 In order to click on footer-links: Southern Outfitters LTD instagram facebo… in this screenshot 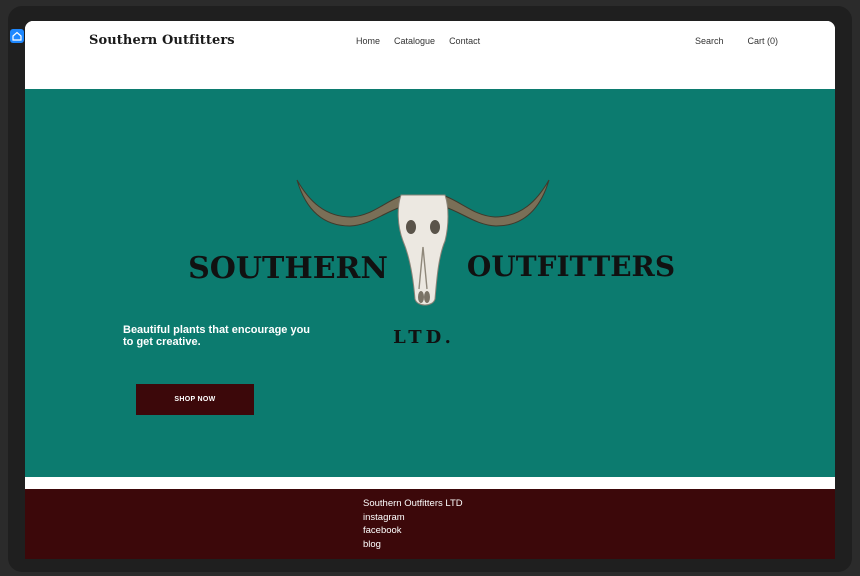, I will do `click(413, 524)`.